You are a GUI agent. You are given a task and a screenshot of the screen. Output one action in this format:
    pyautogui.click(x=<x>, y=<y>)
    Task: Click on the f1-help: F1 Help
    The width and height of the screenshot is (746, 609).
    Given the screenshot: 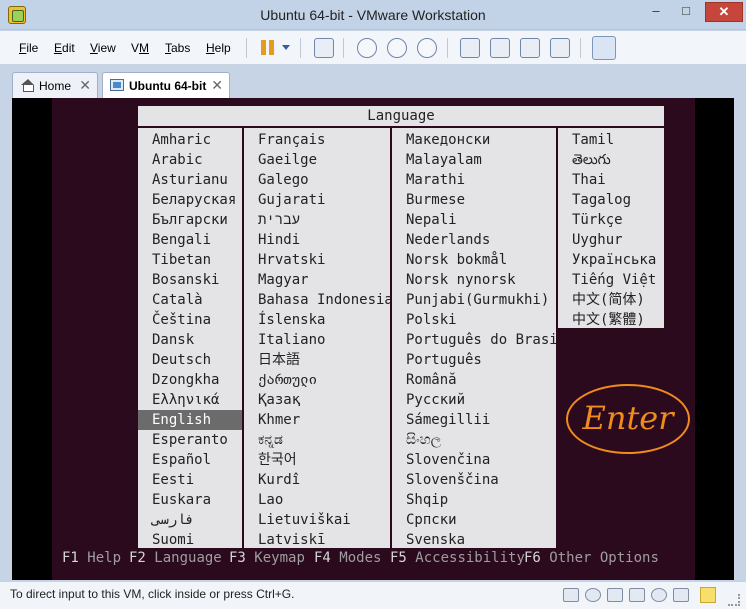 What is the action you would take?
    pyautogui.click(x=91, y=558)
    